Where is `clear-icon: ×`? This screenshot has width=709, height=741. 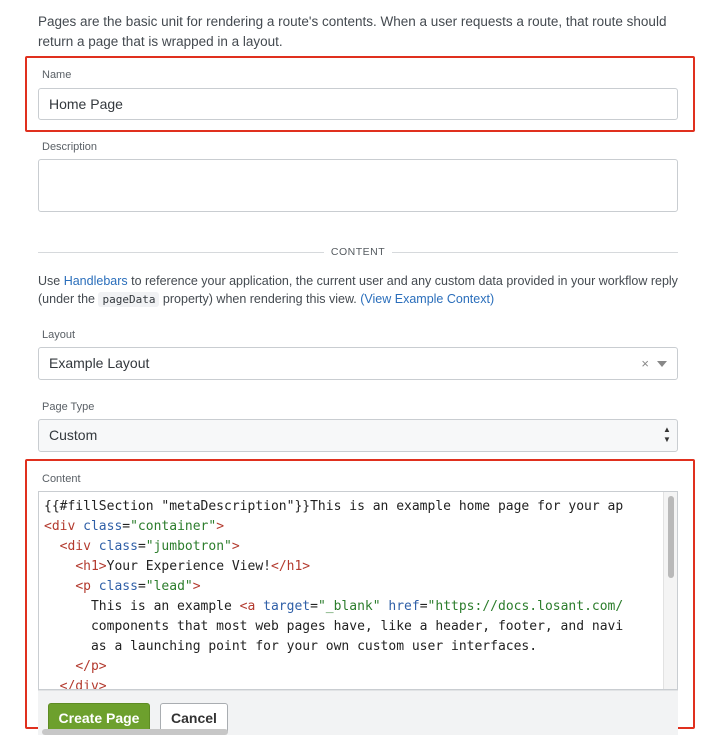 clear-icon: × is located at coordinates (645, 363).